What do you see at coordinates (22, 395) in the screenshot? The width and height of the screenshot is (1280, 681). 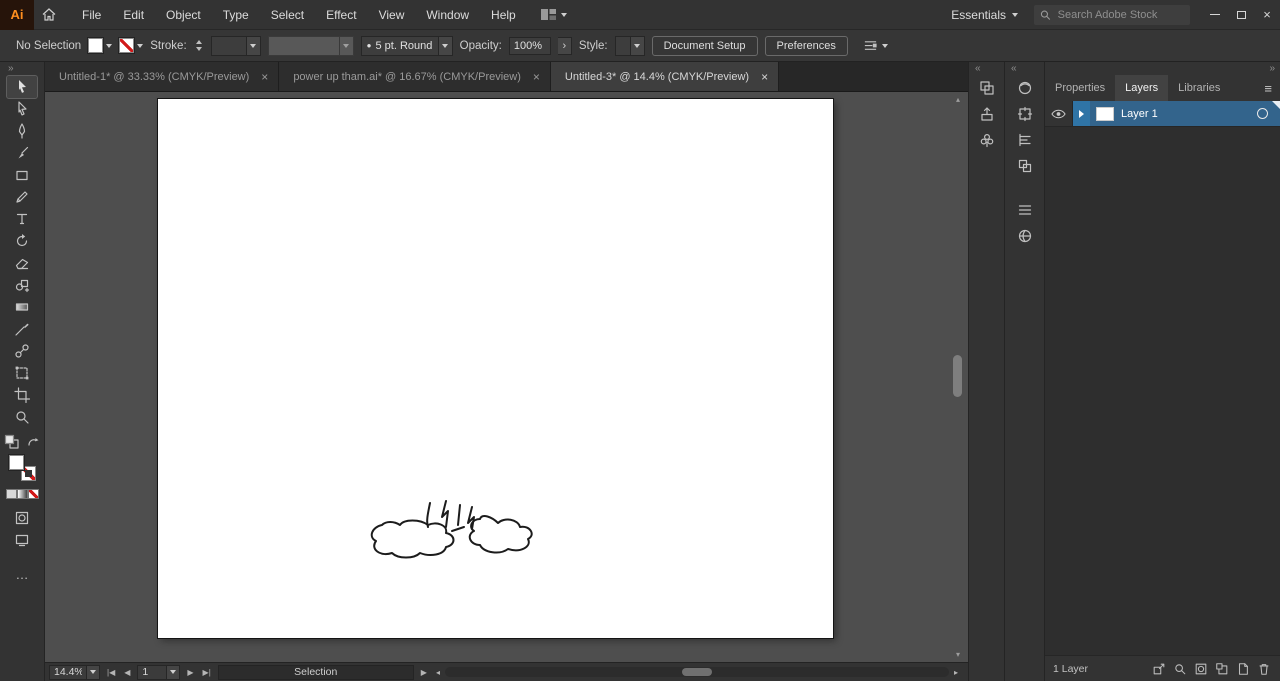 I see `artboard-tool` at bounding box center [22, 395].